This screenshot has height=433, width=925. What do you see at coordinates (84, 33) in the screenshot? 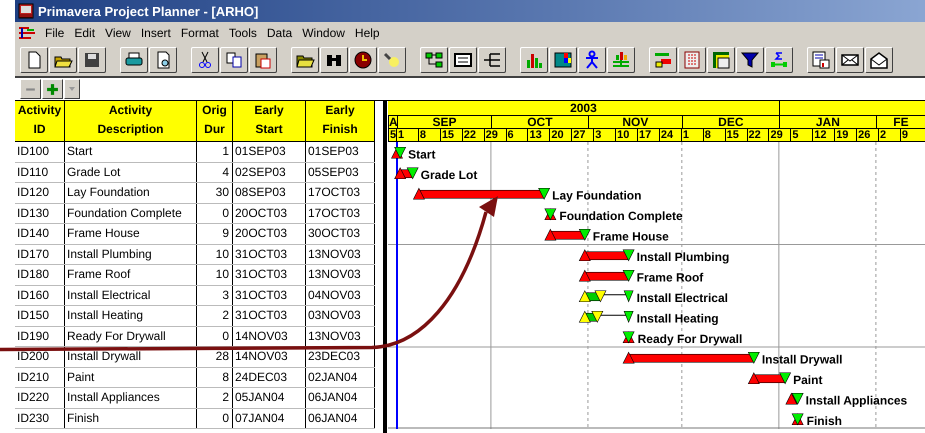
I see `menu-item: Edit` at bounding box center [84, 33].